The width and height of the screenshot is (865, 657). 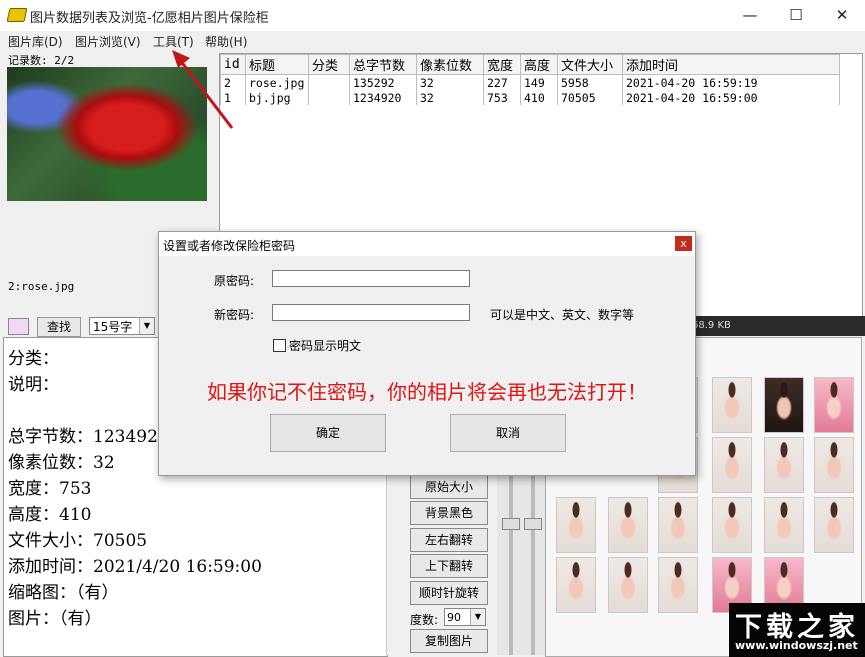 I want to click on window-title: 图片数据列表及浏览-亿愿相片图片保险柜, so click(x=149, y=18).